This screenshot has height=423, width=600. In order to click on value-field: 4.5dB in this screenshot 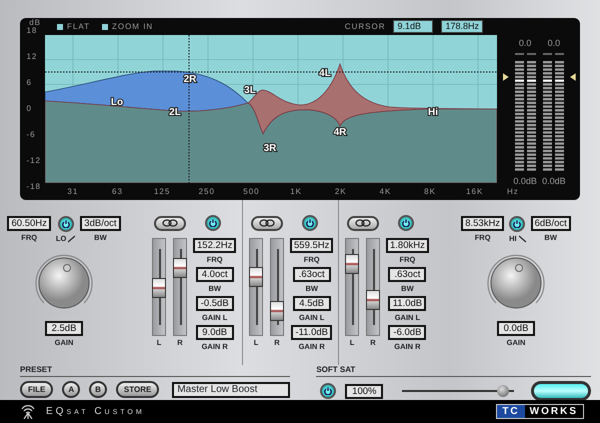, I will do `click(311, 303)`.